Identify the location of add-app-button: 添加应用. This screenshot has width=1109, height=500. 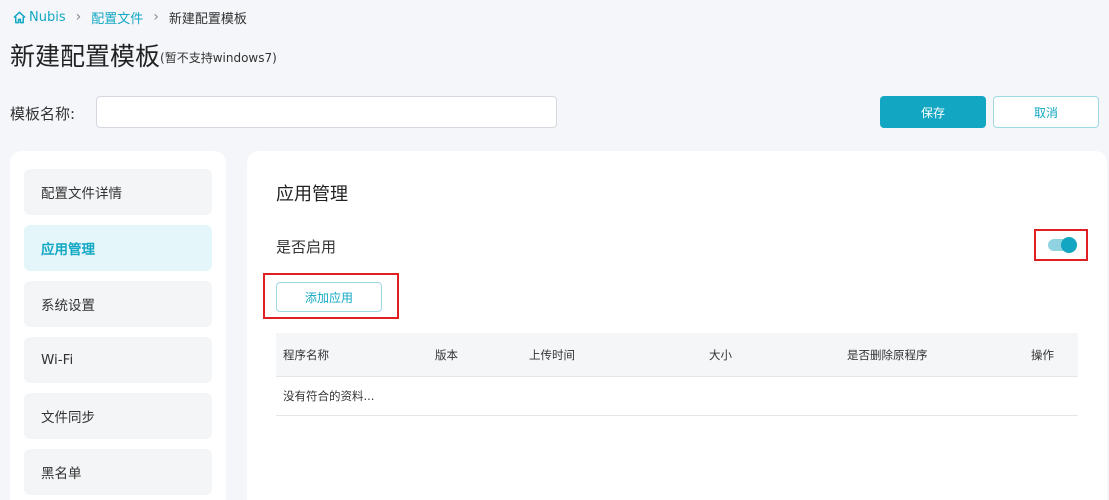
(329, 297).